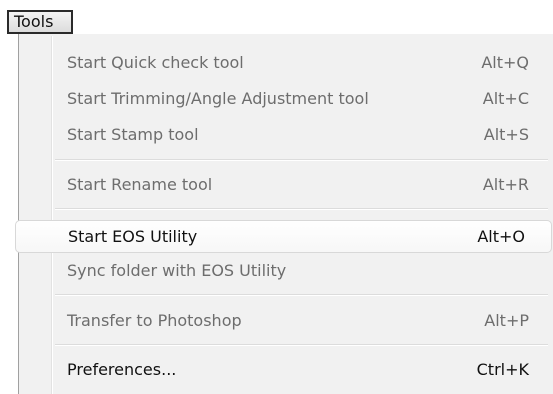  Describe the element at coordinates (177, 270) in the screenshot. I see `menu-item-label: Sync folder with EOS Utility` at that location.